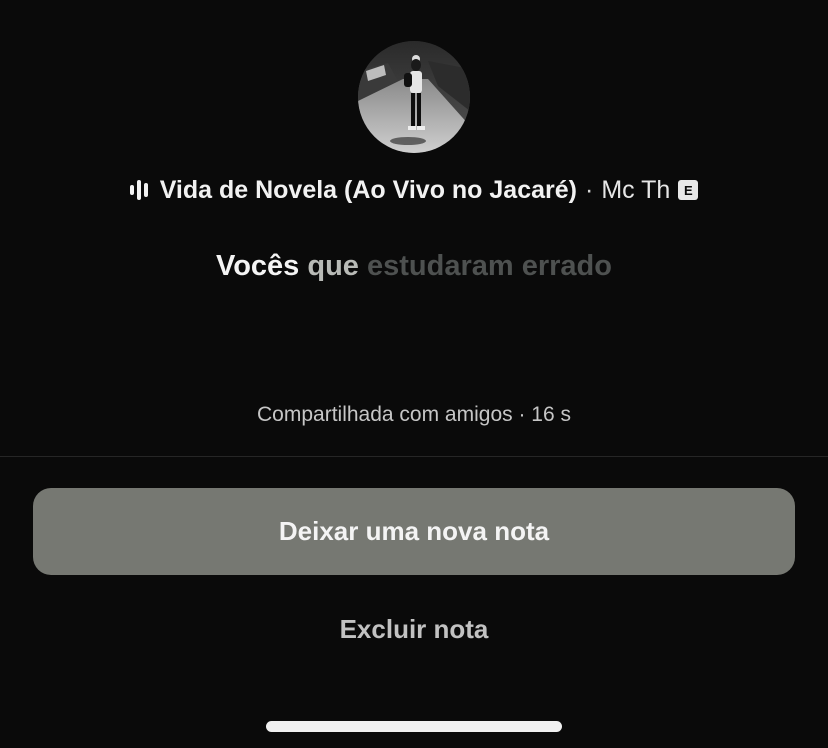 Image resolution: width=828 pixels, height=748 pixels. Describe the element at coordinates (414, 456) in the screenshot. I see `divider` at that location.